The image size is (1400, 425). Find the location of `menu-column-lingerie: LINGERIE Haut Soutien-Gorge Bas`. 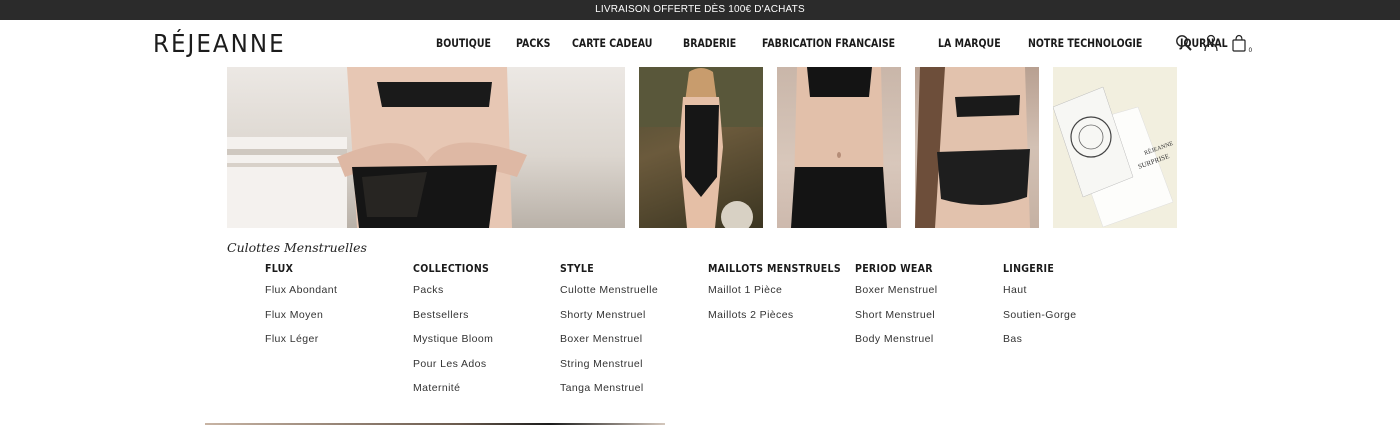

menu-column-lingerie: LINGERIE Haut Soutien-Gorge Bas is located at coordinates (1040, 310).